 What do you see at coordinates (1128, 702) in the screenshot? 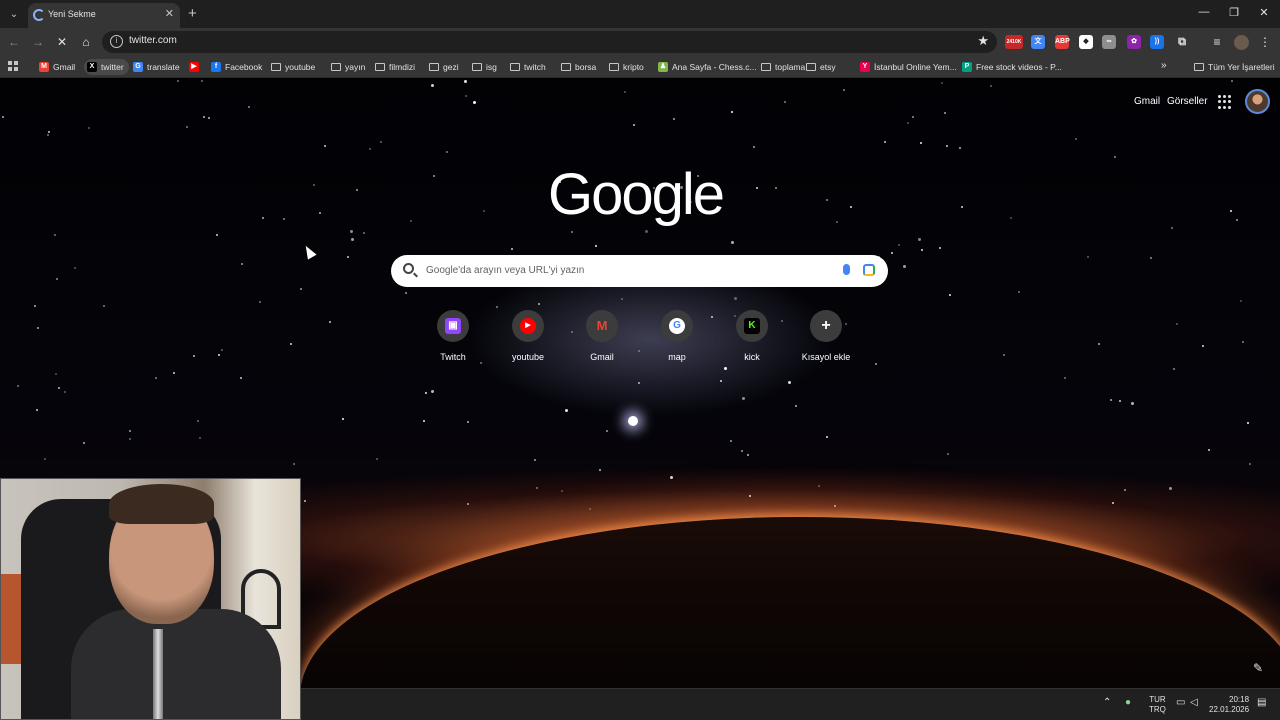
I see `microphone-tray-icon: ●` at bounding box center [1128, 702].